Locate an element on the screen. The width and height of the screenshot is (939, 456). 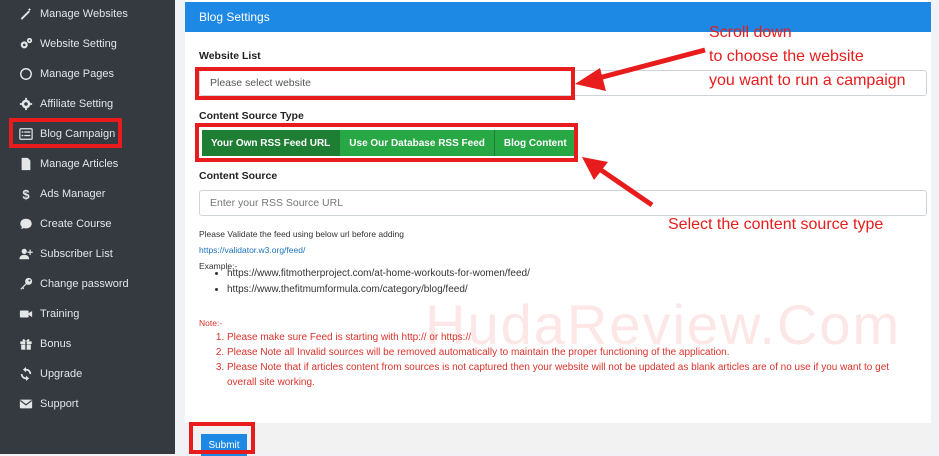
sync-icon is located at coordinates (26, 374).